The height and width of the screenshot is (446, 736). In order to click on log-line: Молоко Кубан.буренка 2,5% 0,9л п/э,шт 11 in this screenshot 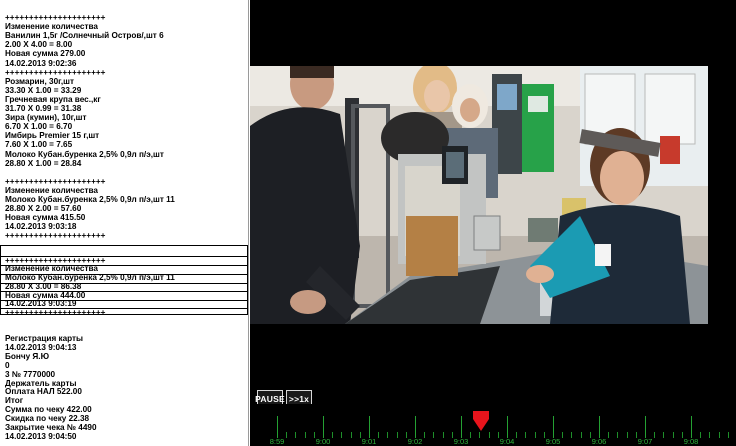, I will do `click(90, 199)`.